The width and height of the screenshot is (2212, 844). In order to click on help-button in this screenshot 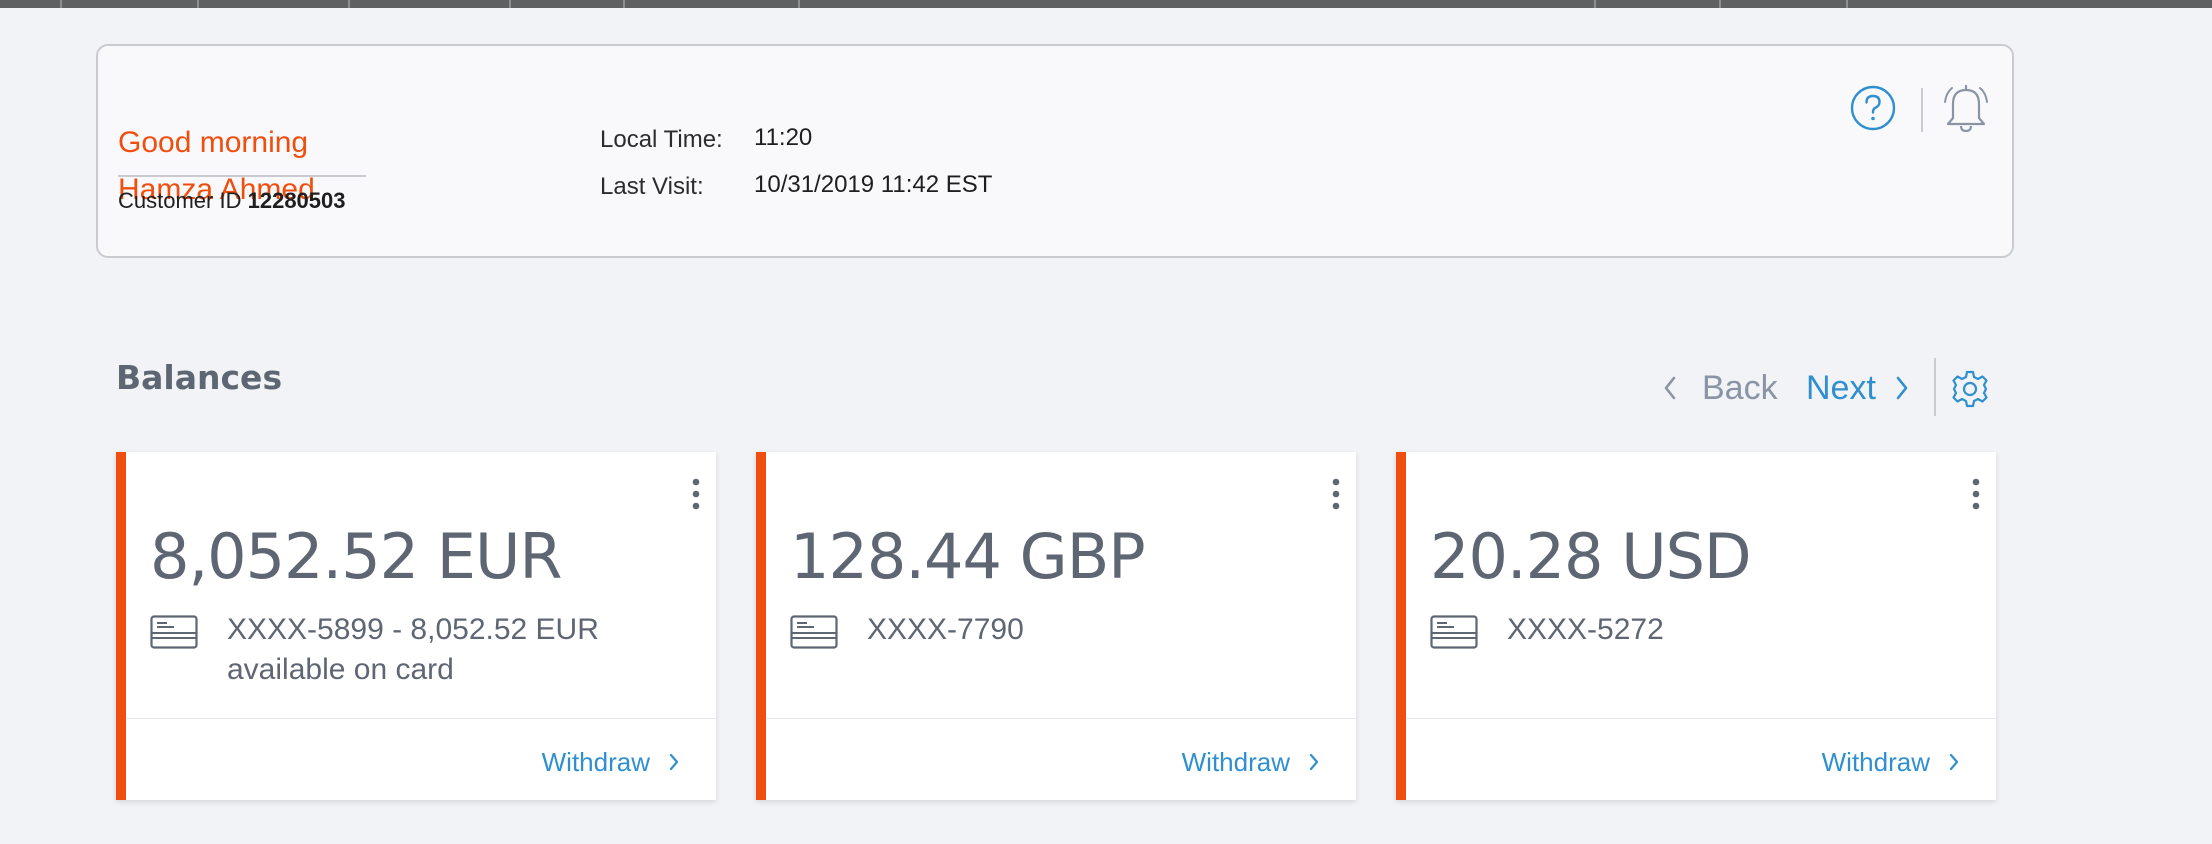, I will do `click(1873, 108)`.